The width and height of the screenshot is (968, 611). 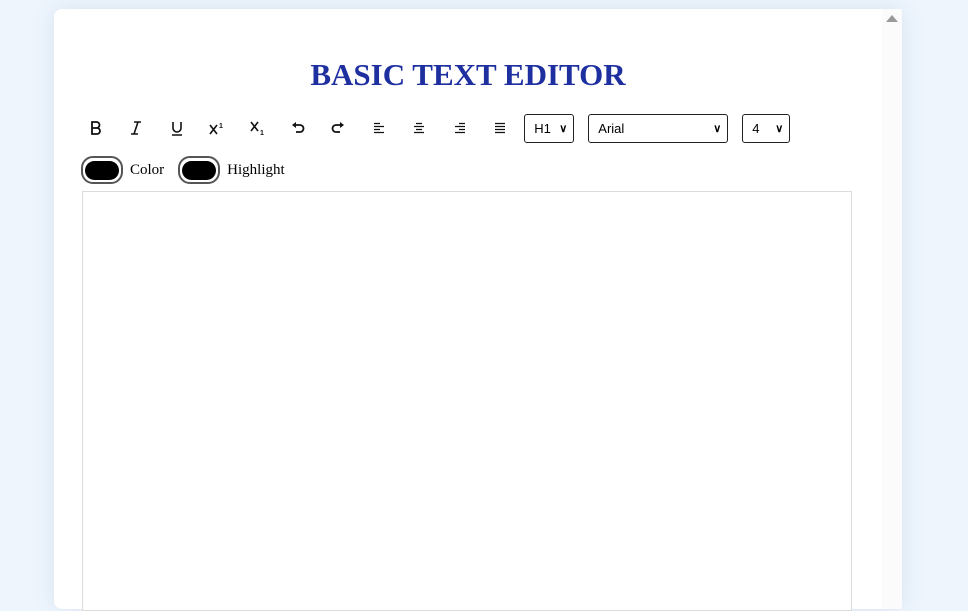 I want to click on underline-button, so click(x=177, y=128).